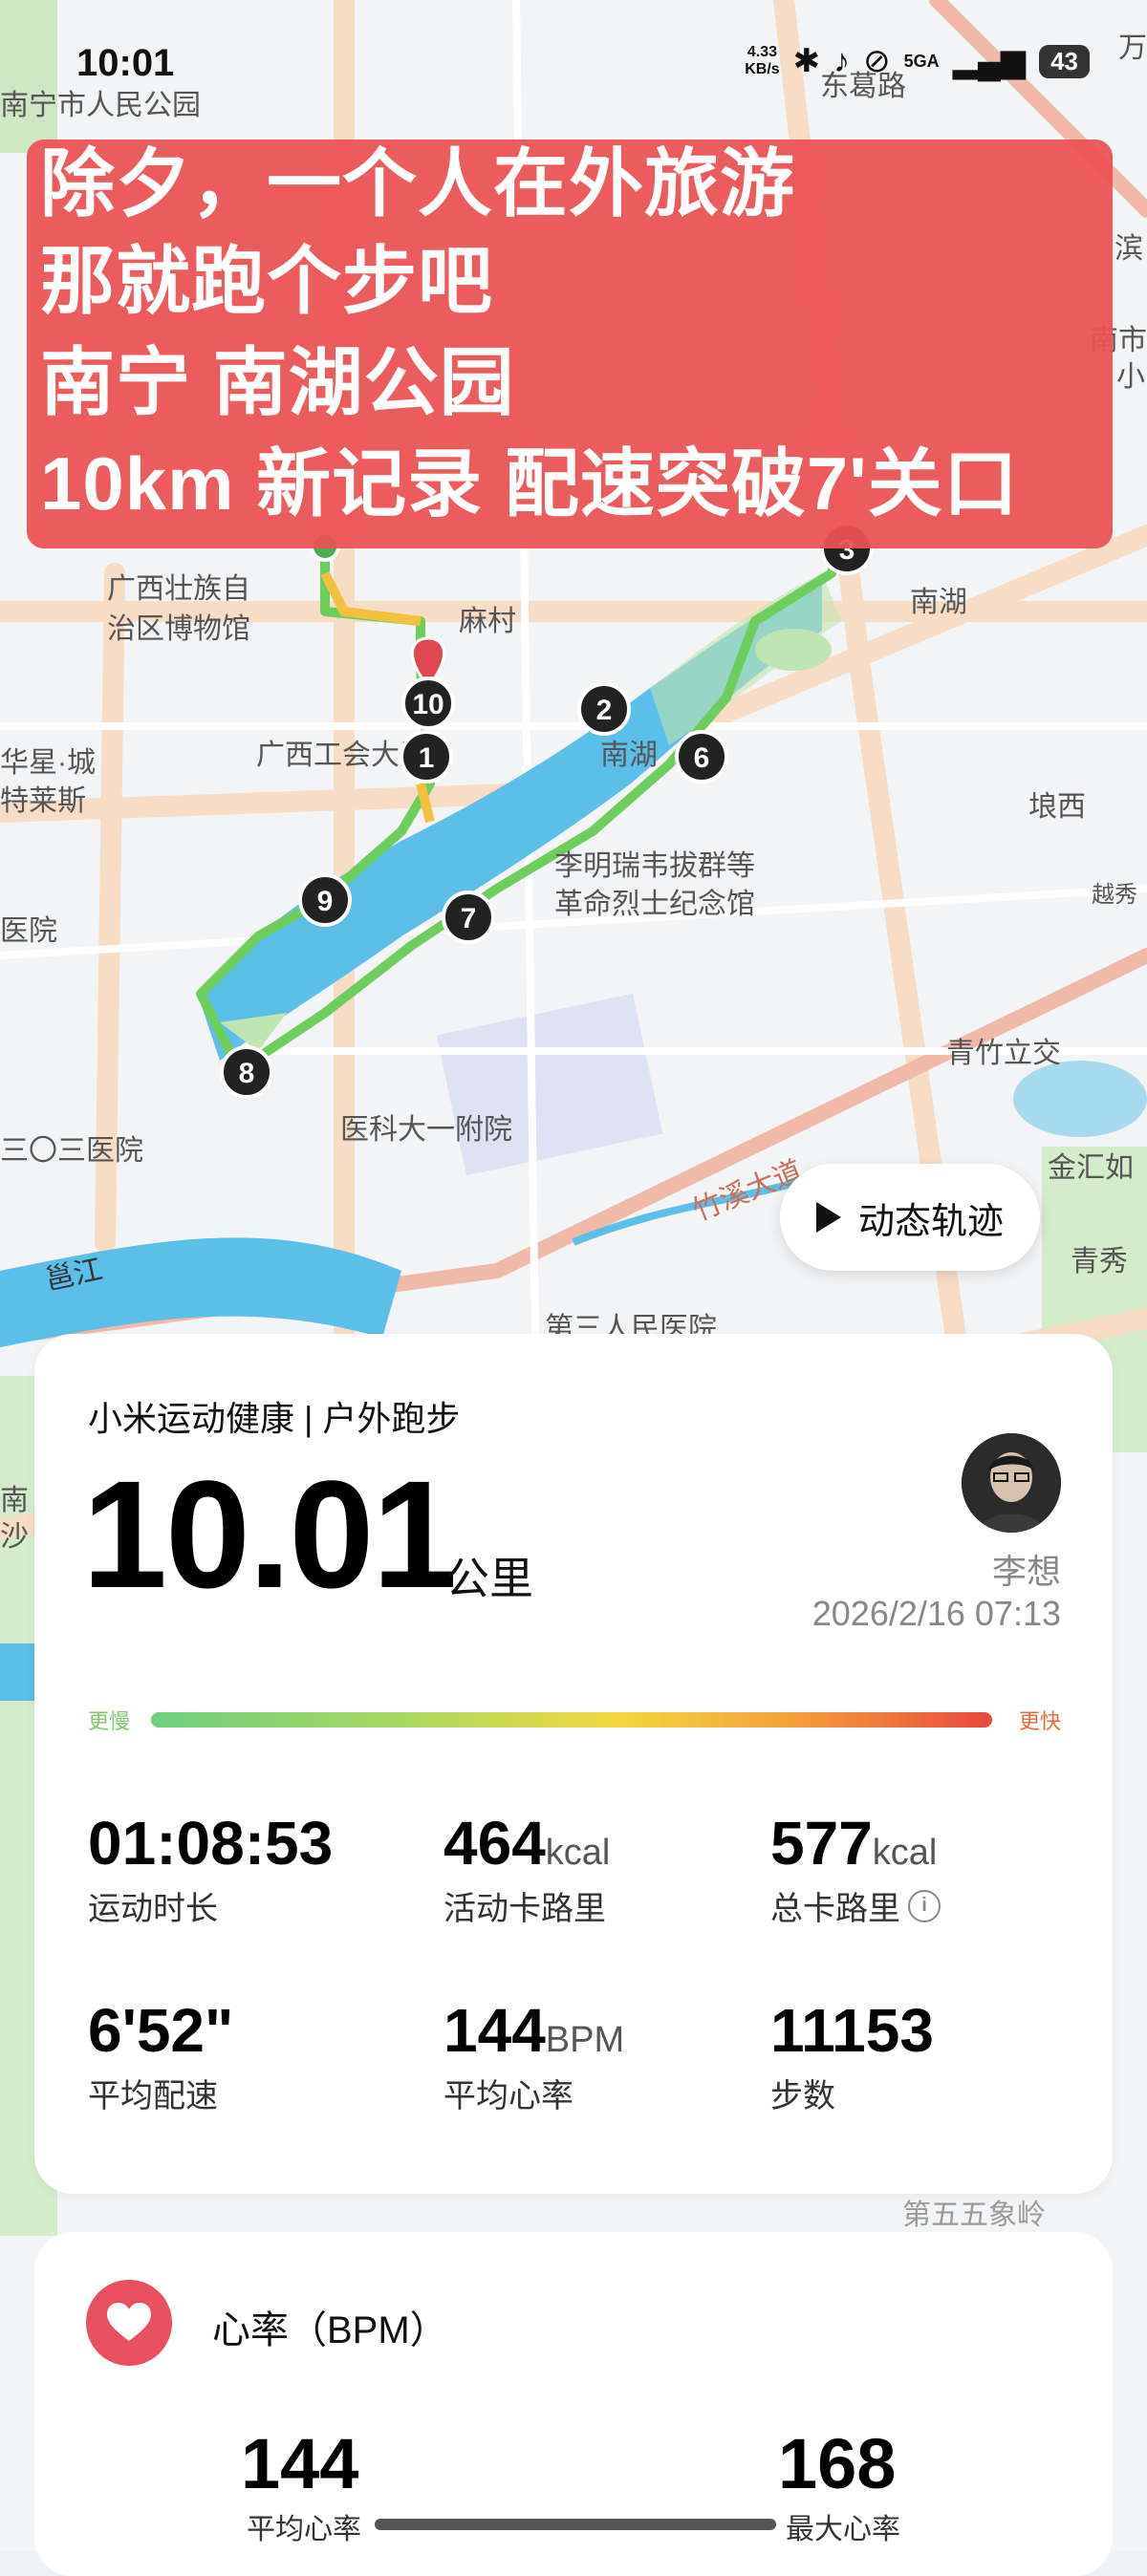 This screenshot has height=2576, width=1147. I want to click on svg-text: 1, so click(427, 758).